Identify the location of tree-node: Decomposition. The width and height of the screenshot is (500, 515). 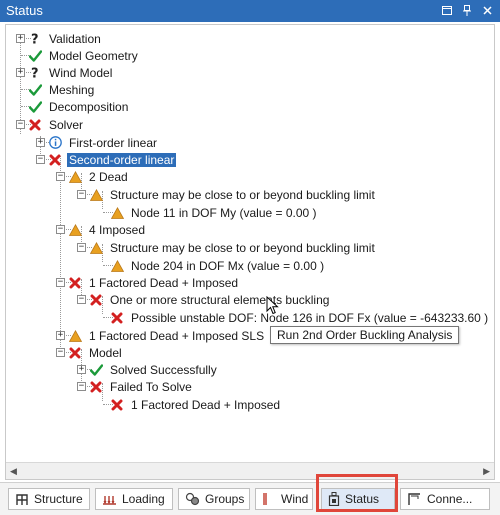
(73, 106).